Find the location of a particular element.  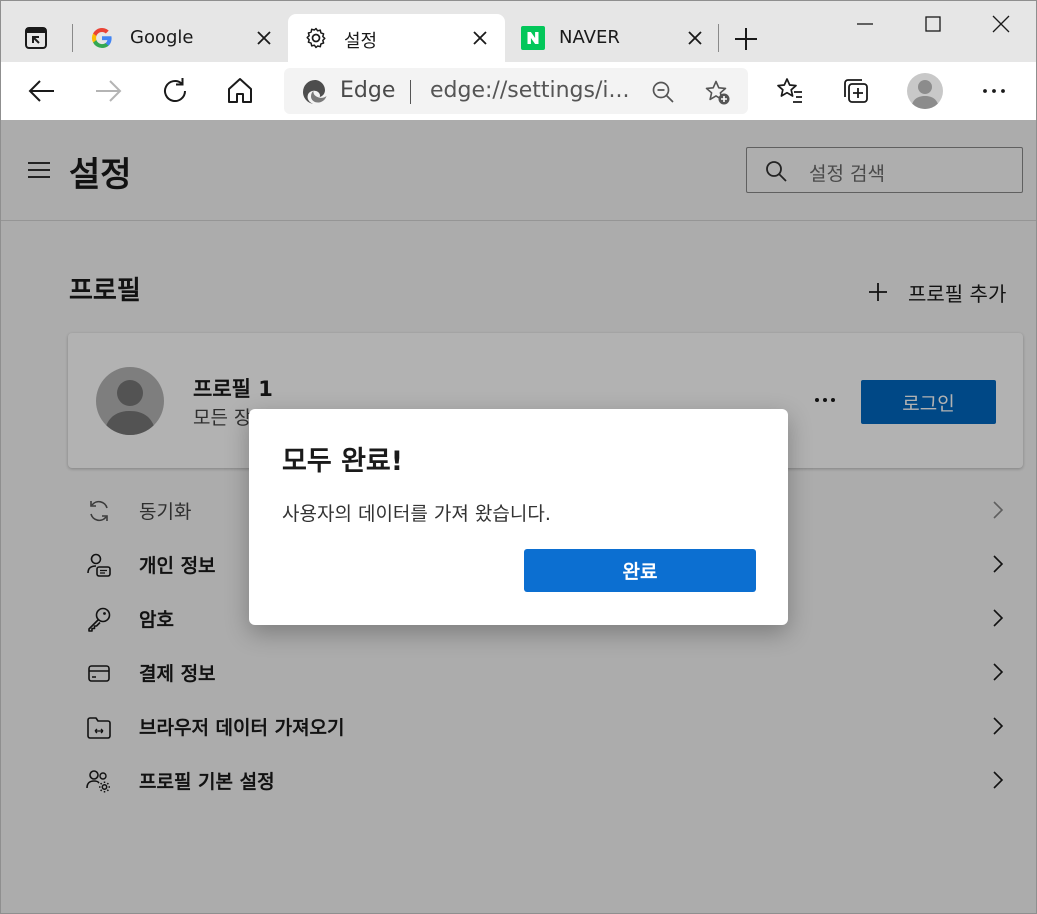

tab-actions-icon is located at coordinates (36, 38).